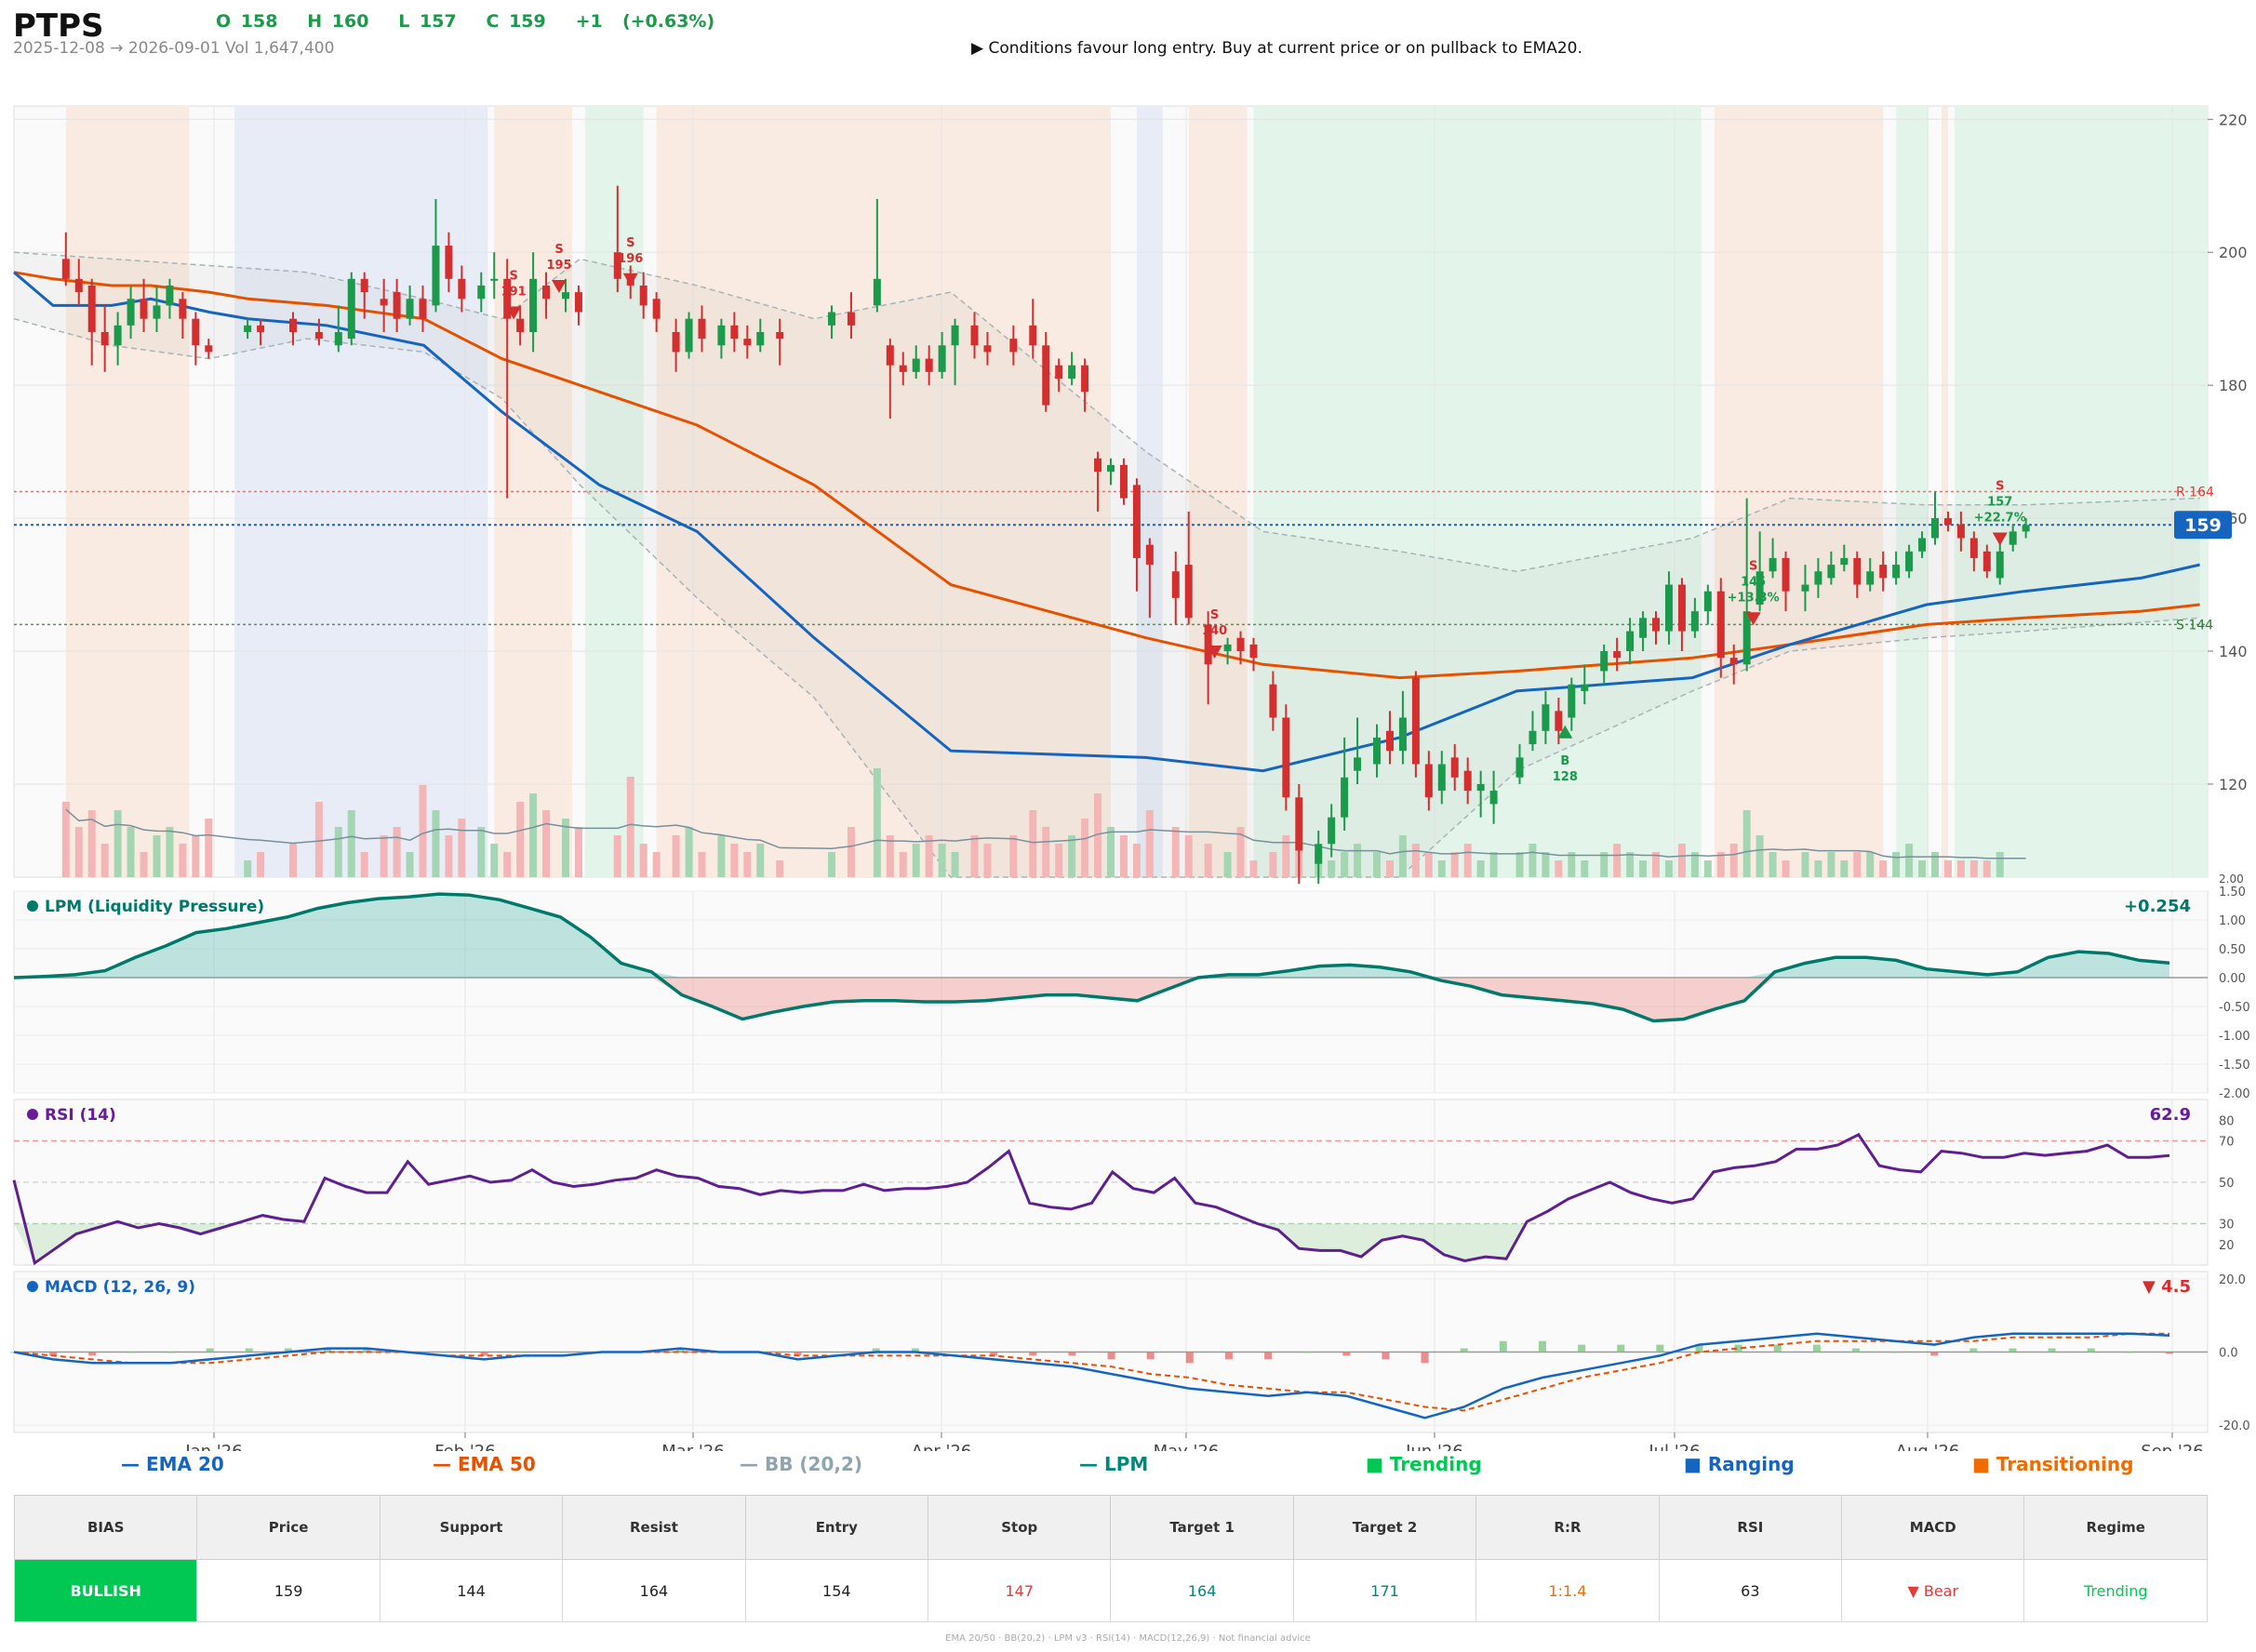 This screenshot has width=2256, height=1652. Describe the element at coordinates (2167, 1287) in the screenshot. I see `macd-value: ▼ 4.5` at that location.